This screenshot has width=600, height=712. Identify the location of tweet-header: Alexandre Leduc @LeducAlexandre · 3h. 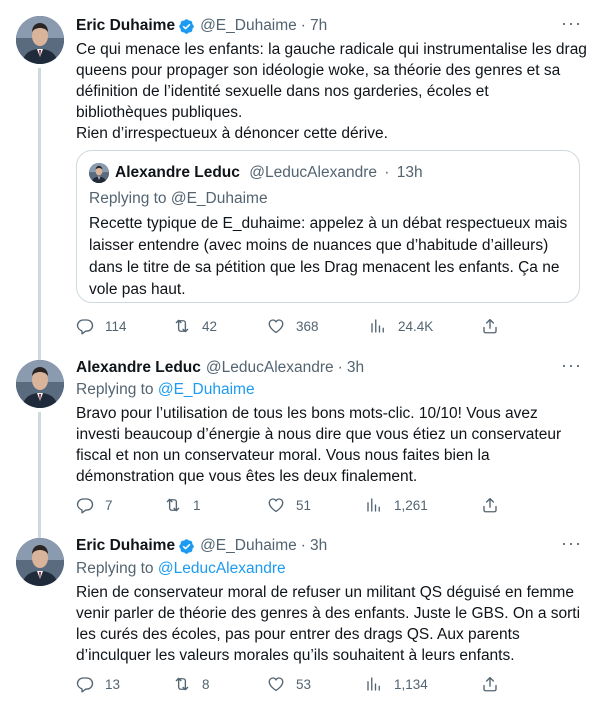
(220, 368).